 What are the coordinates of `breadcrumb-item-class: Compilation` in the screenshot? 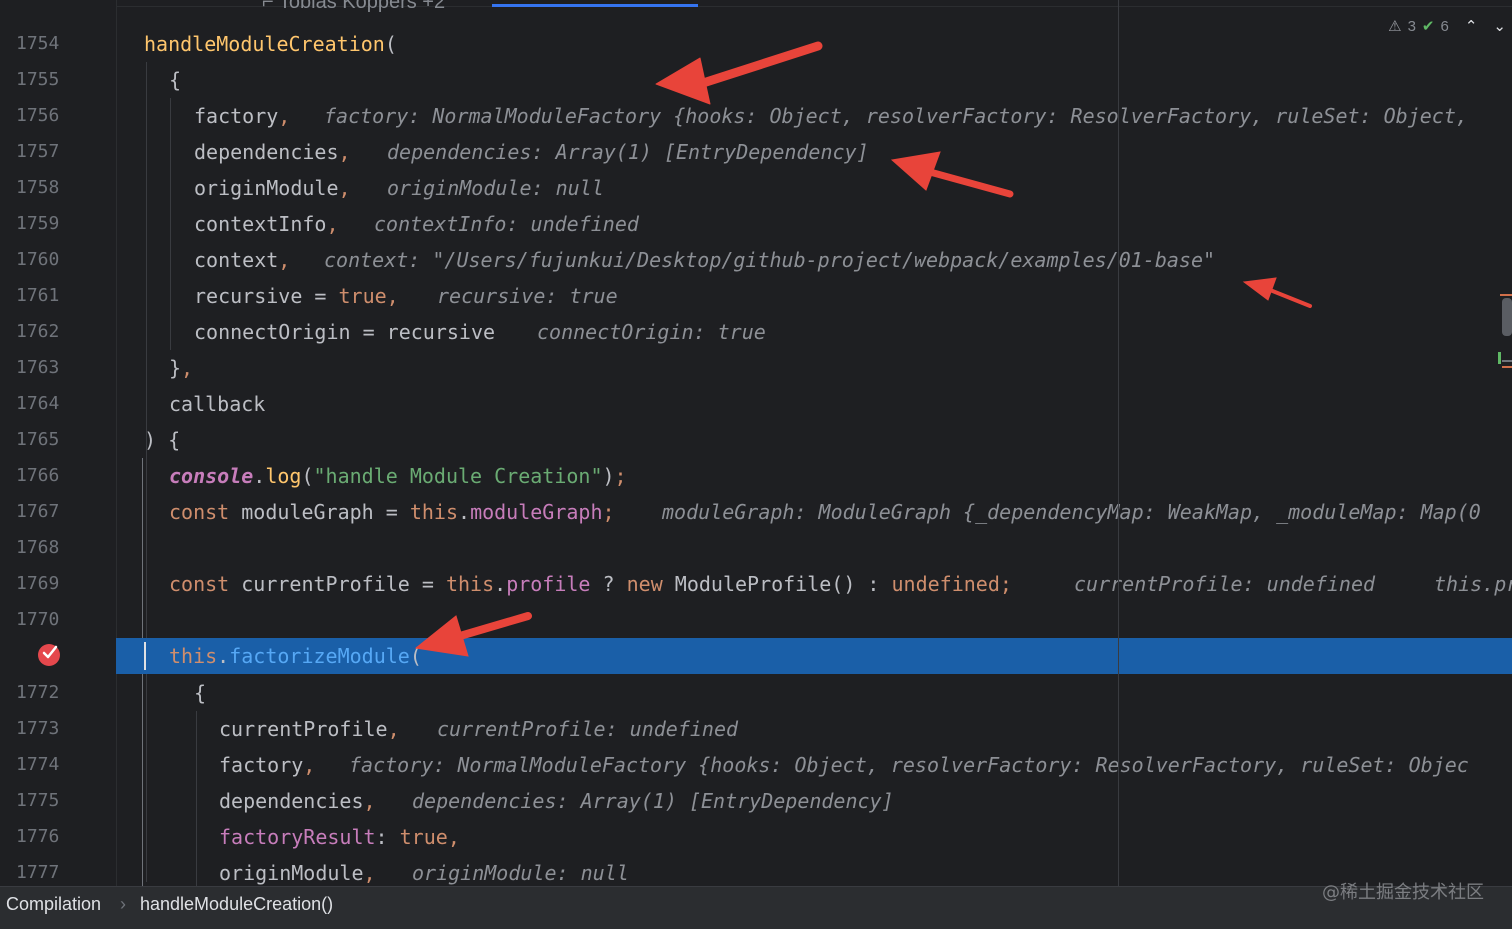 It's located at (53, 904).